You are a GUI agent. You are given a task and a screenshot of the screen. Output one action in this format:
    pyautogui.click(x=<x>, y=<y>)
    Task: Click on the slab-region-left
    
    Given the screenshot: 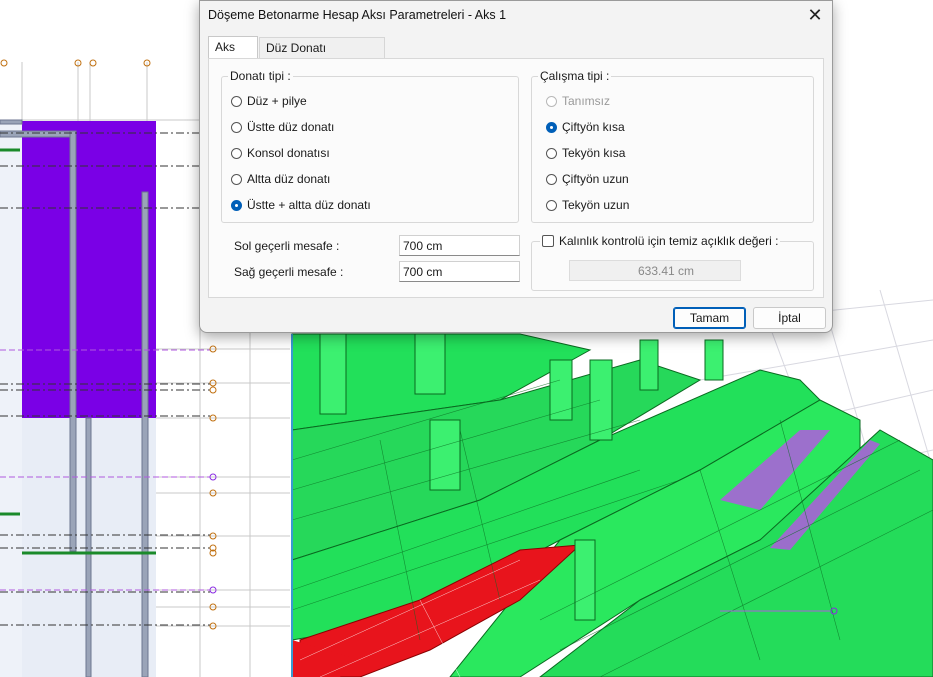 What is the action you would take?
    pyautogui.click(x=11, y=399)
    